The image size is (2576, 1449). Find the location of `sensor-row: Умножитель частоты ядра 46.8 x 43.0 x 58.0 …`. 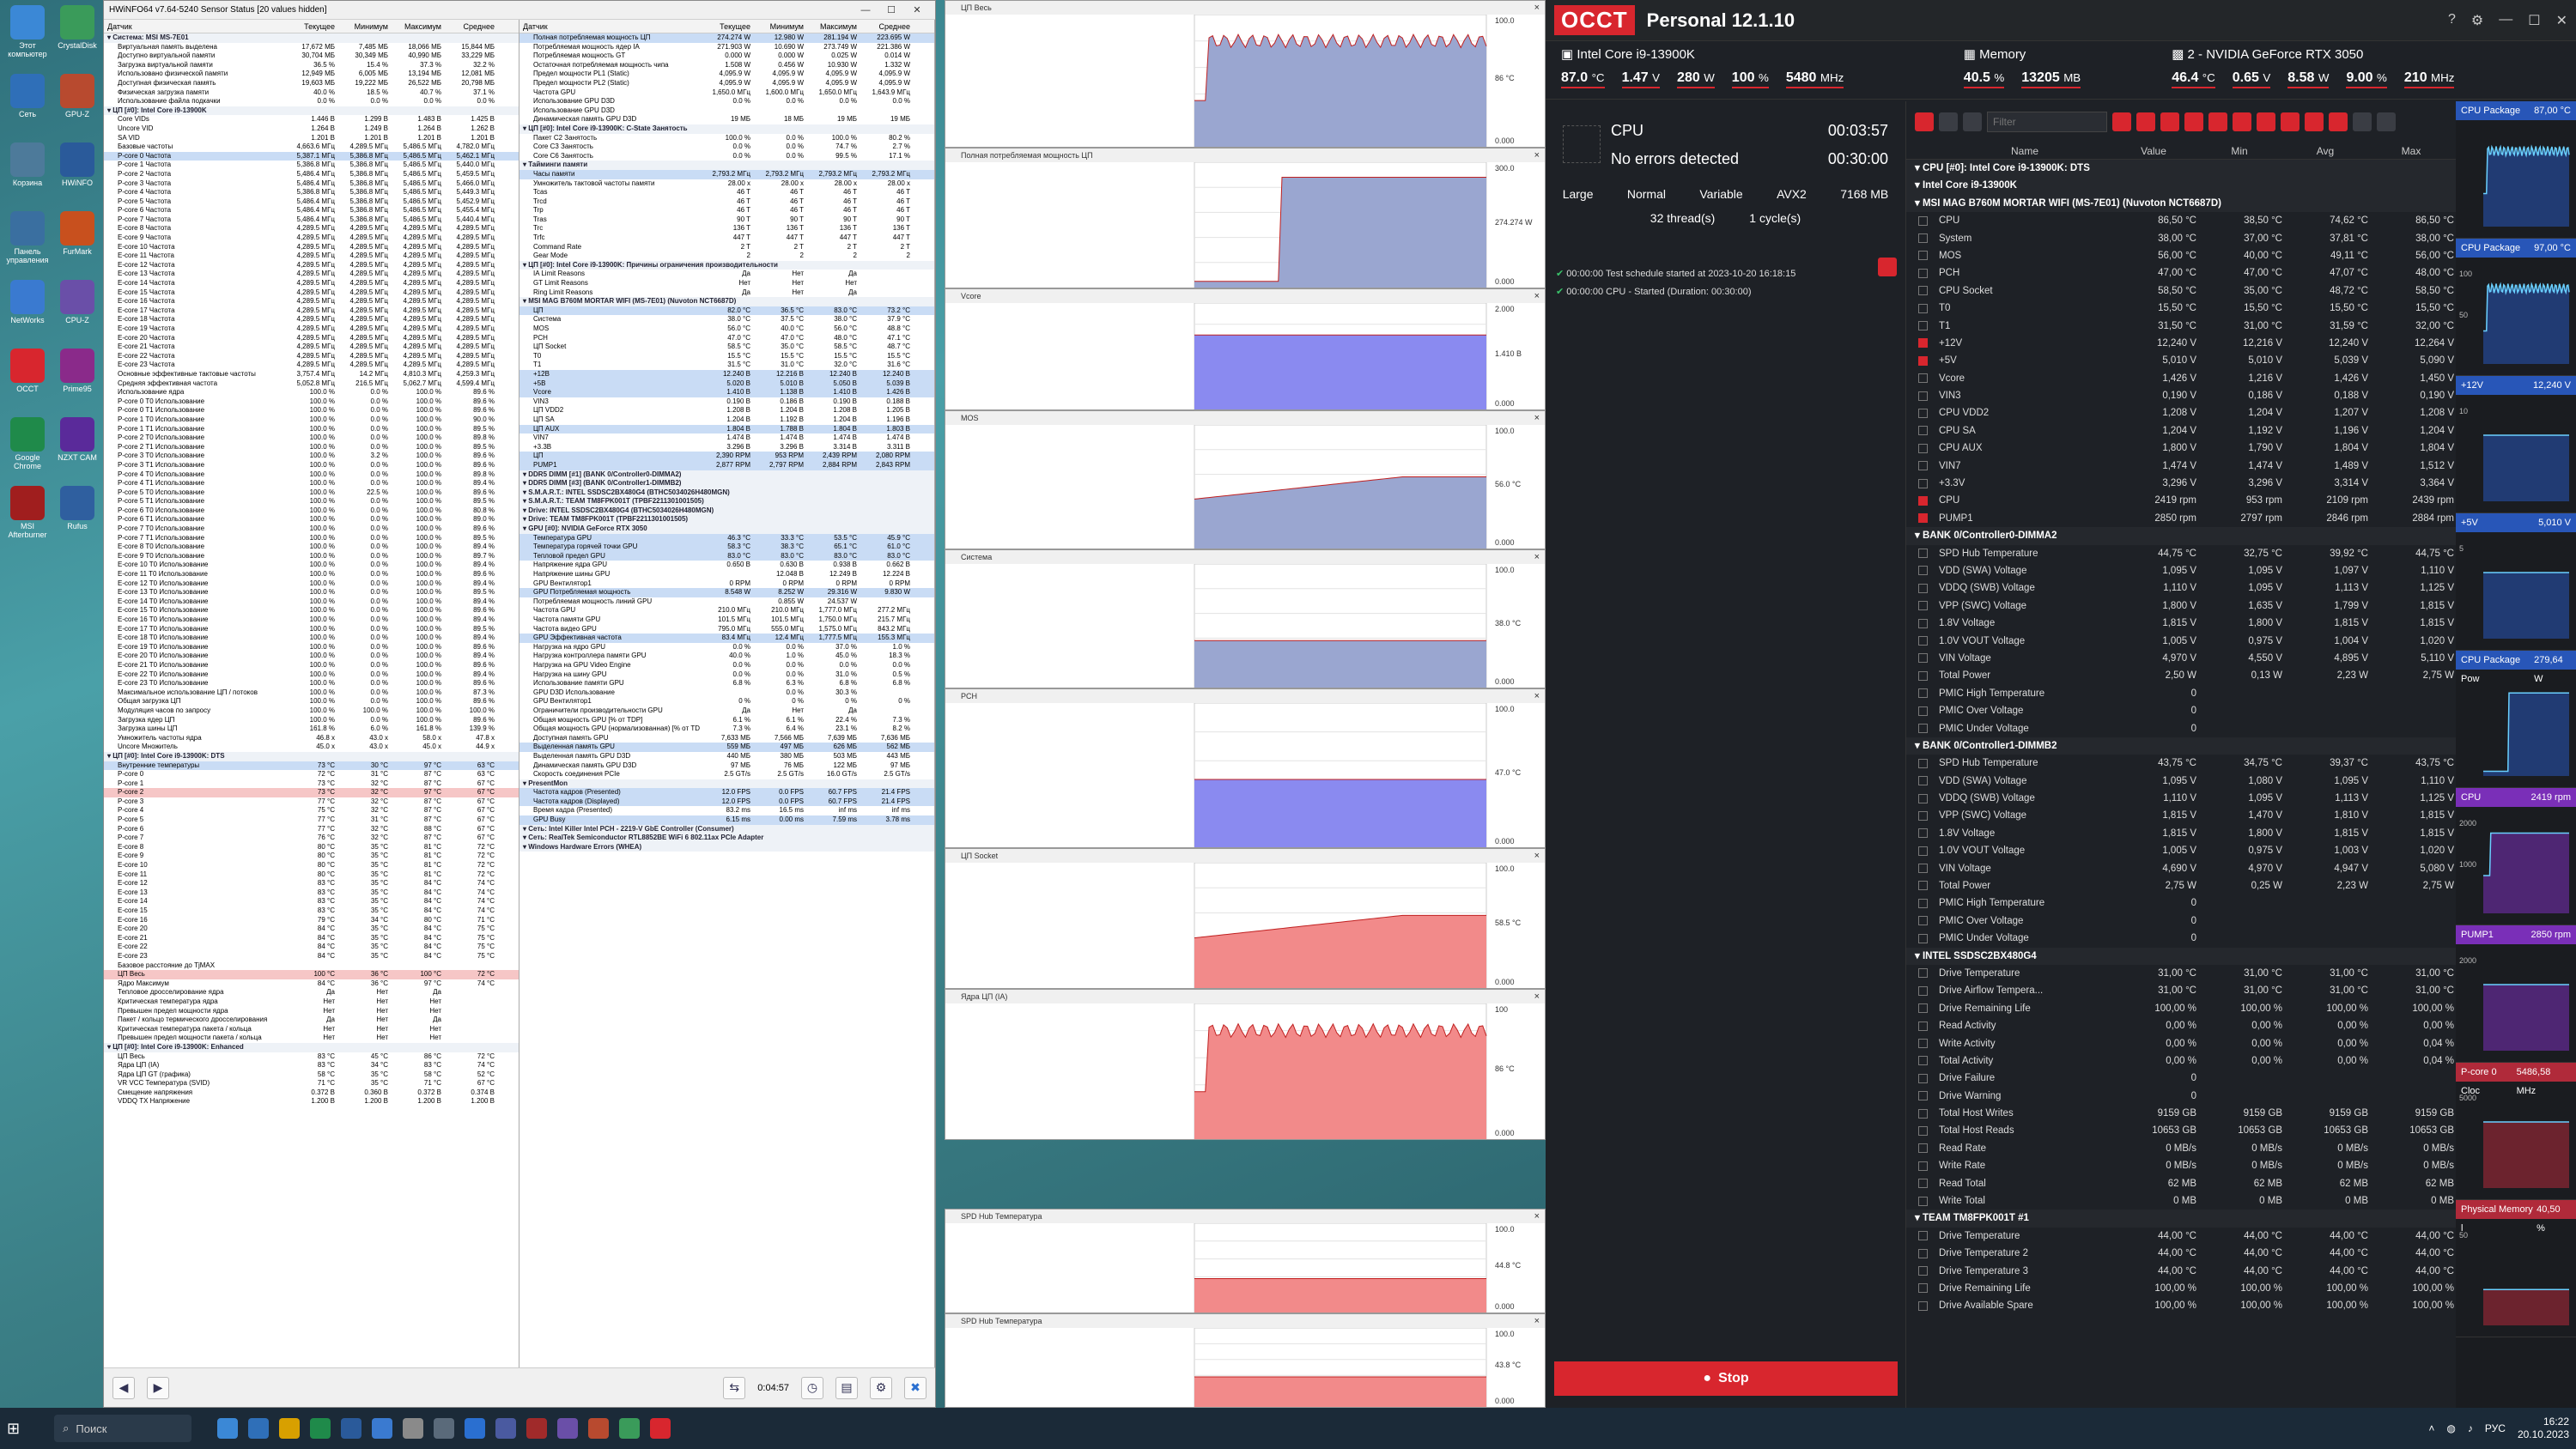

sensor-row: Умножитель частоты ядра 46.8 x 43.0 x 58.0 … is located at coordinates (312, 738).